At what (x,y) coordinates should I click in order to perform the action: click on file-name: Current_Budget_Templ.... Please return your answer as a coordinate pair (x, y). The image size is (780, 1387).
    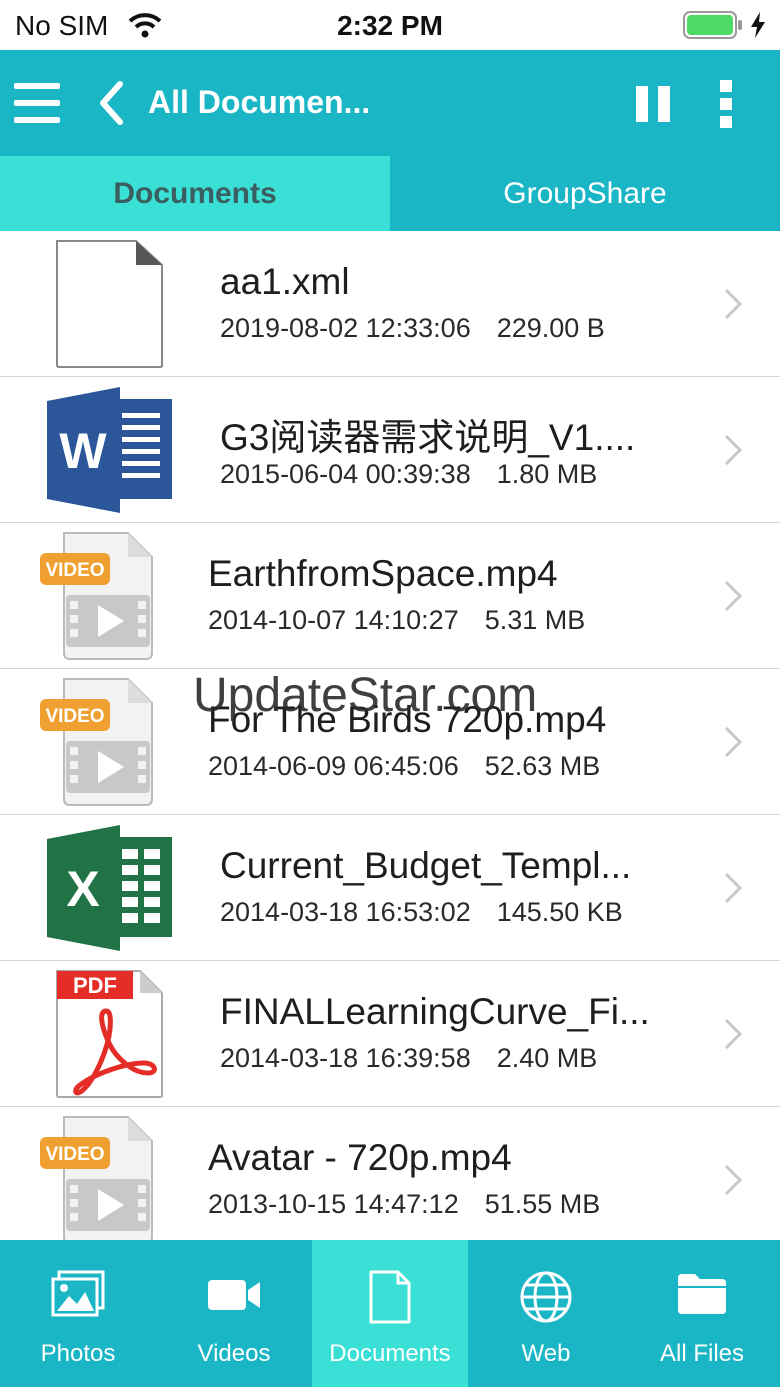
    Looking at the image, I should click on (426, 865).